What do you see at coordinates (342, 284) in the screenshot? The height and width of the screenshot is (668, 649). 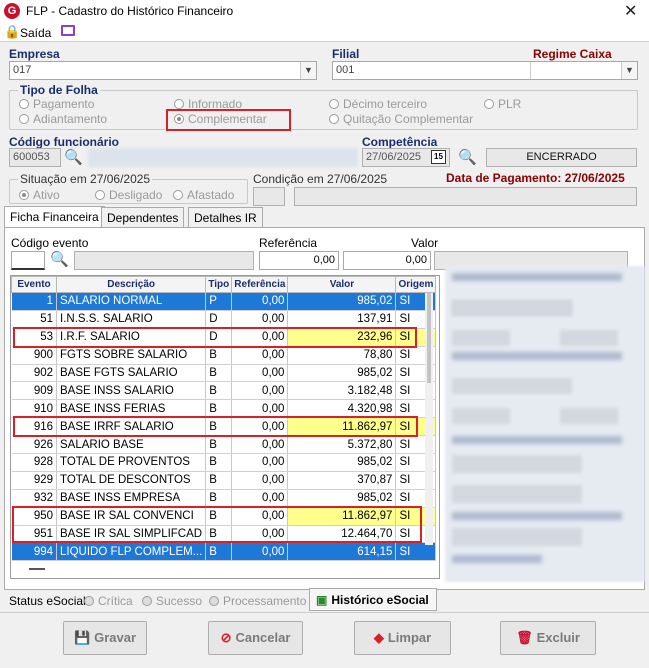 I see `col-valor: Valor` at bounding box center [342, 284].